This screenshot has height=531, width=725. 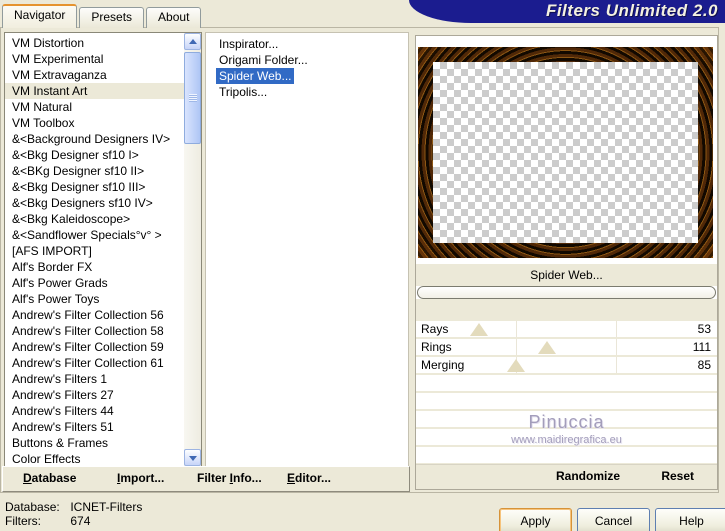 What do you see at coordinates (192, 41) in the screenshot?
I see `scroll-up-icon` at bounding box center [192, 41].